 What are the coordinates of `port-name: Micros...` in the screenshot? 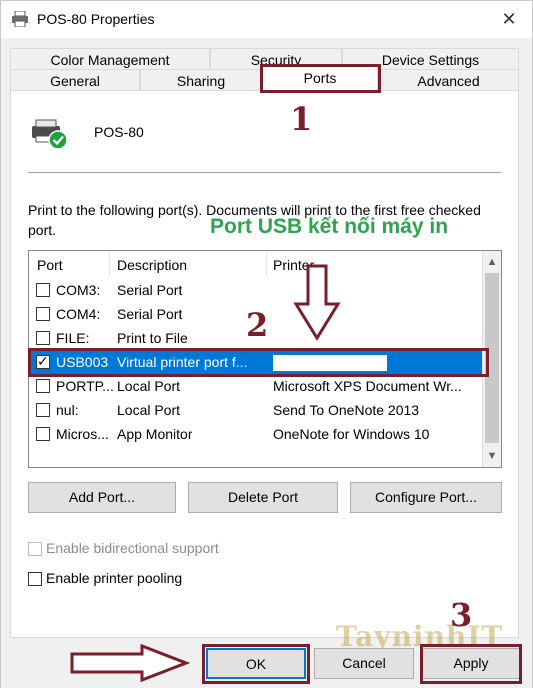 It's located at (82, 434).